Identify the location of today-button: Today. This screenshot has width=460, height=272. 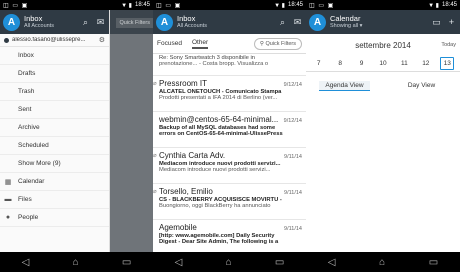
(448, 45).